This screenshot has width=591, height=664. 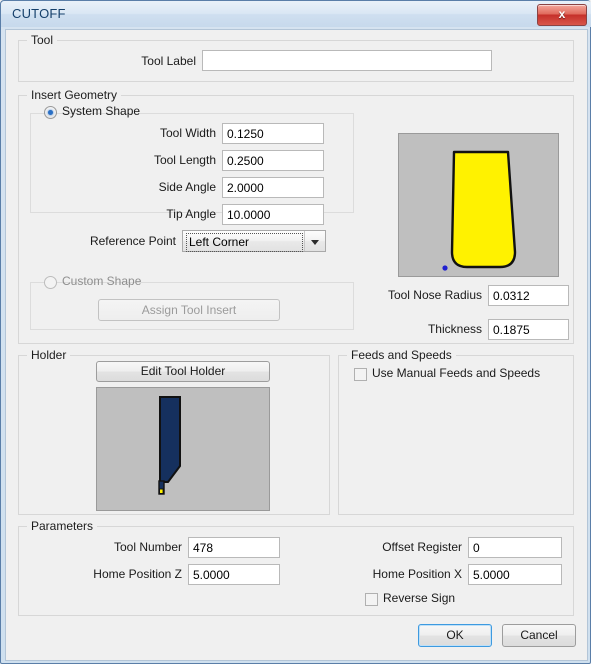 What do you see at coordinates (169, 445) in the screenshot?
I see `holder-drawing` at bounding box center [169, 445].